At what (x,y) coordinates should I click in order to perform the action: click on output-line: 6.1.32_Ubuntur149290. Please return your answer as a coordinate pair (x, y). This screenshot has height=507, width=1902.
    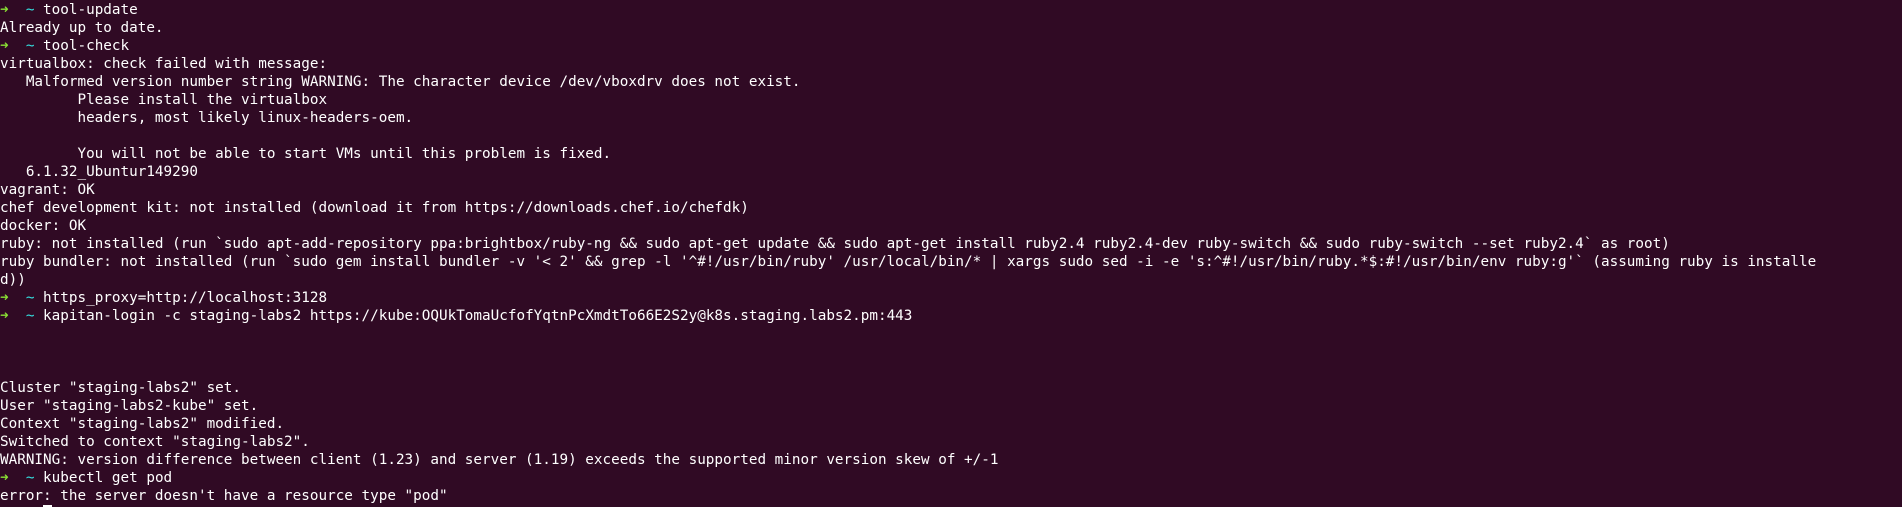
    Looking at the image, I should click on (99, 172).